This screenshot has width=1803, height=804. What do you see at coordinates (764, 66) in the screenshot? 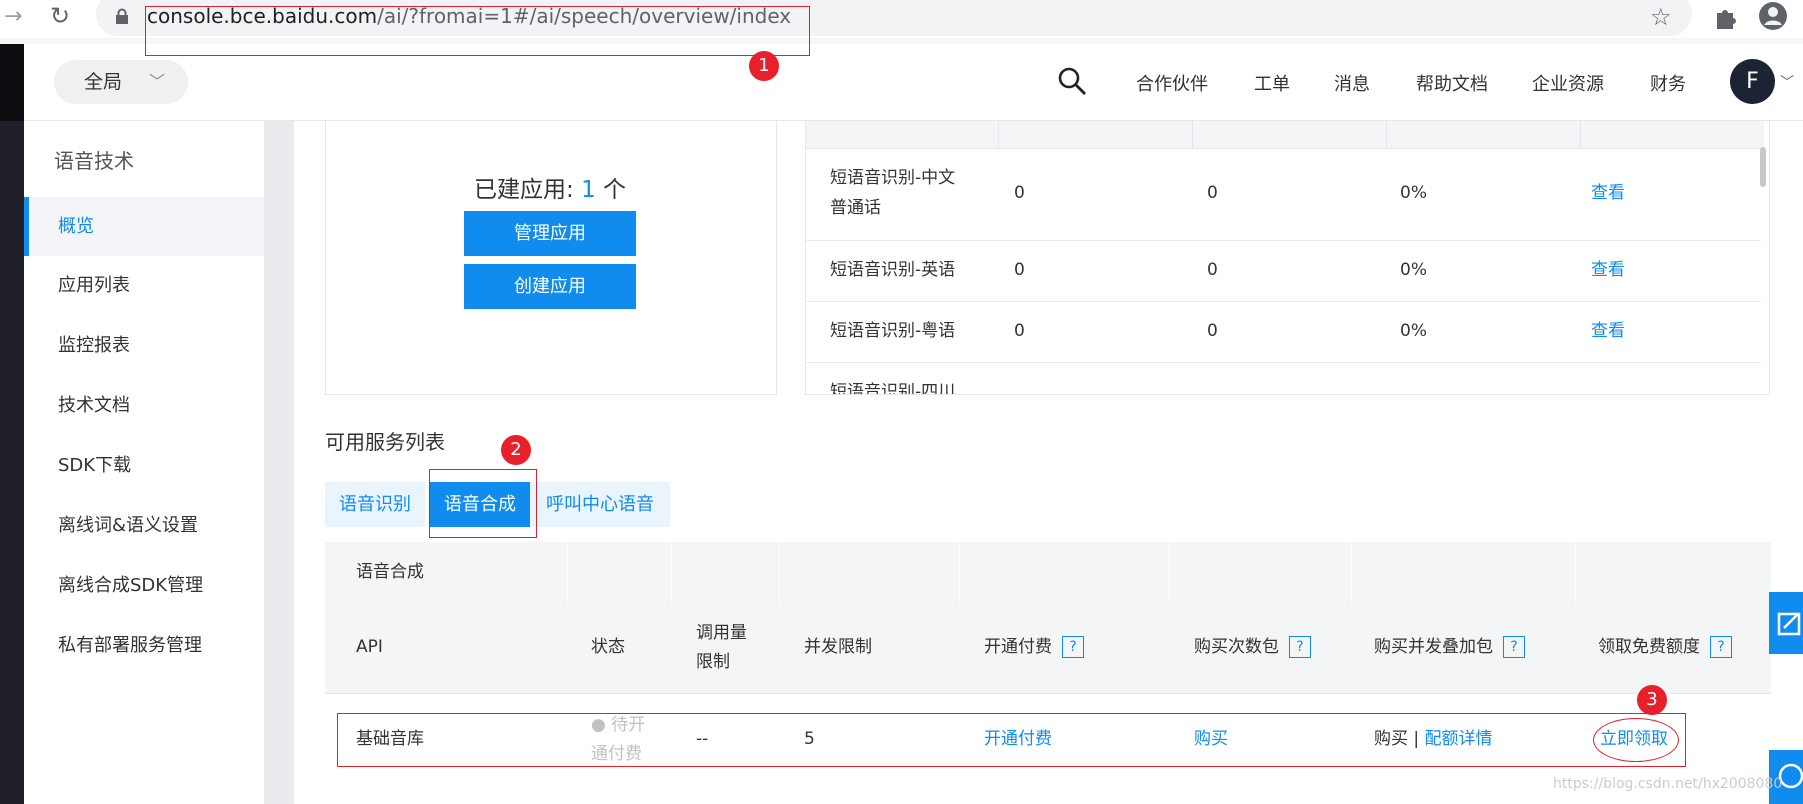
I see `annotation-badge-1: 1` at bounding box center [764, 66].